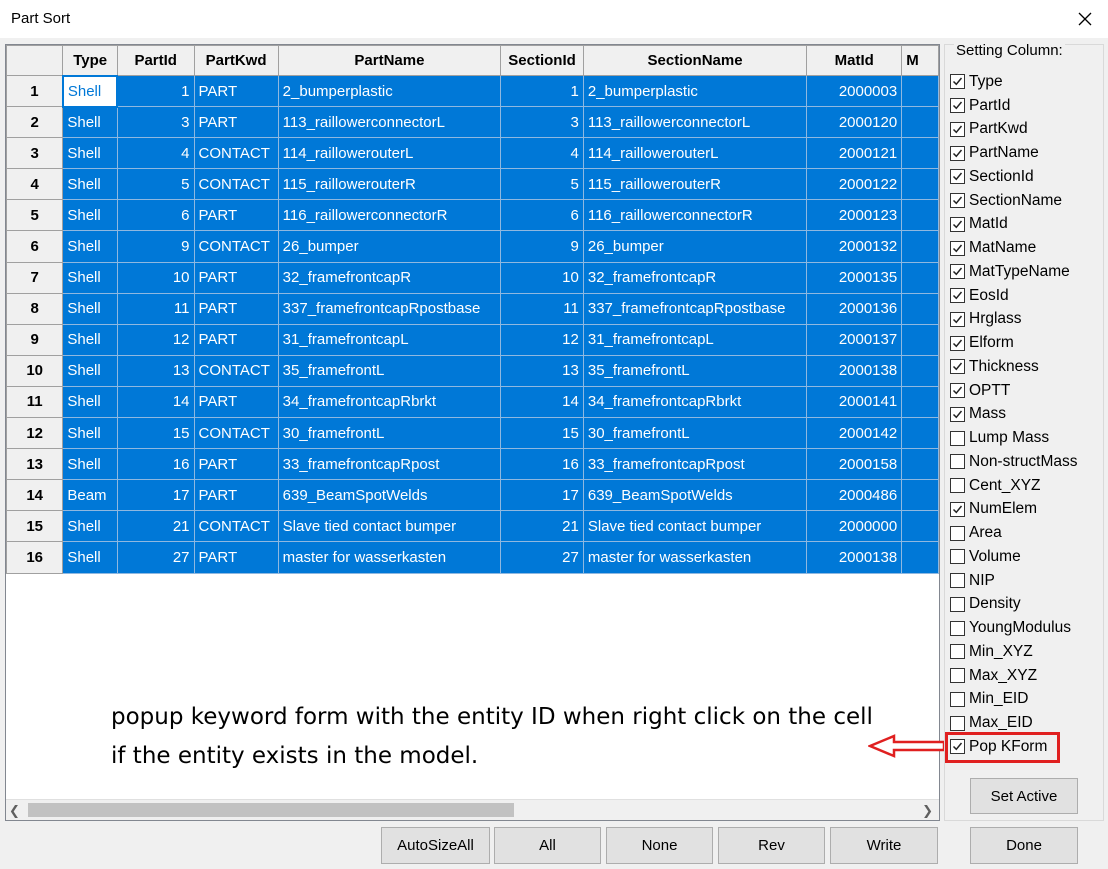 This screenshot has height=869, width=1108. Describe the element at coordinates (1024, 845) in the screenshot. I see `done-button: Done` at that location.